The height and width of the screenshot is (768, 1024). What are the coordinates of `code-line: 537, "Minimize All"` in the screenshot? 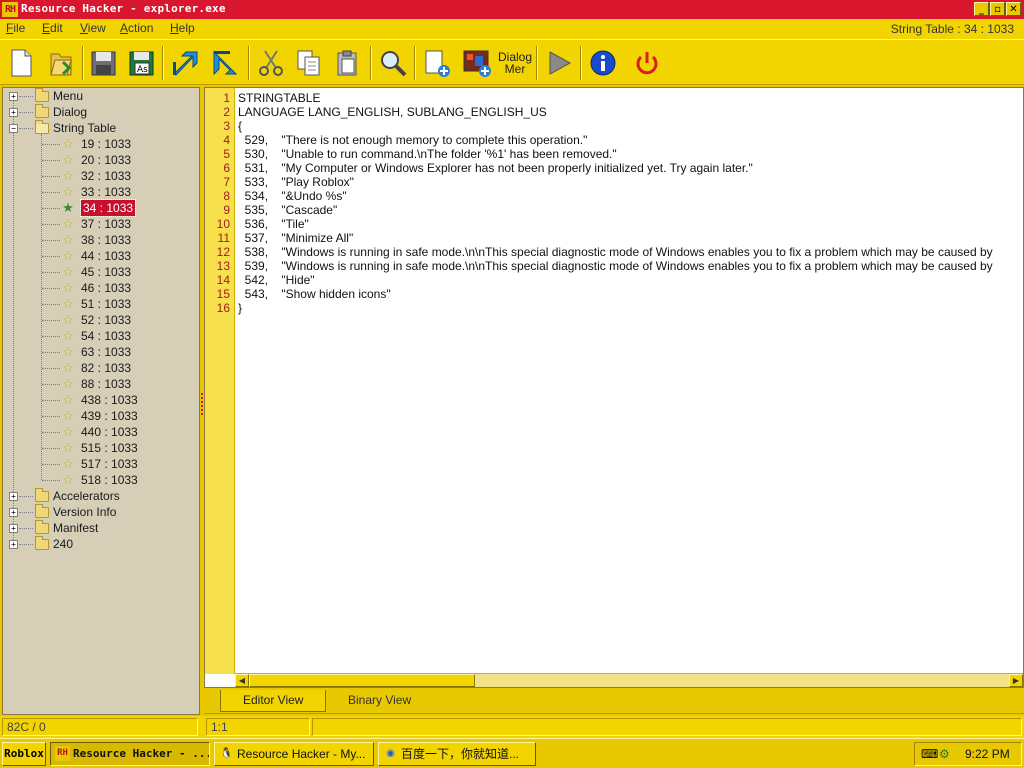 It's located at (296, 238).